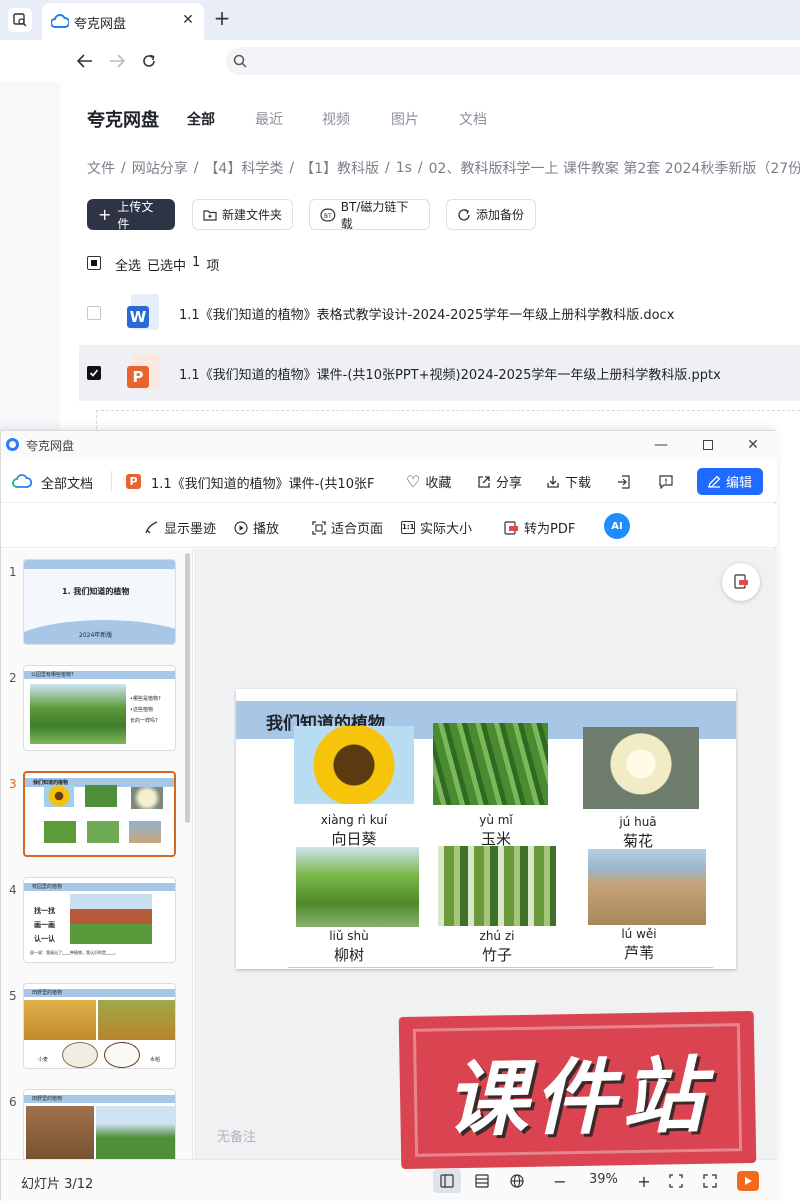 This screenshot has width=800, height=1201. Describe the element at coordinates (13, 784) in the screenshot. I see `thumbnail-number-active: 3` at that location.